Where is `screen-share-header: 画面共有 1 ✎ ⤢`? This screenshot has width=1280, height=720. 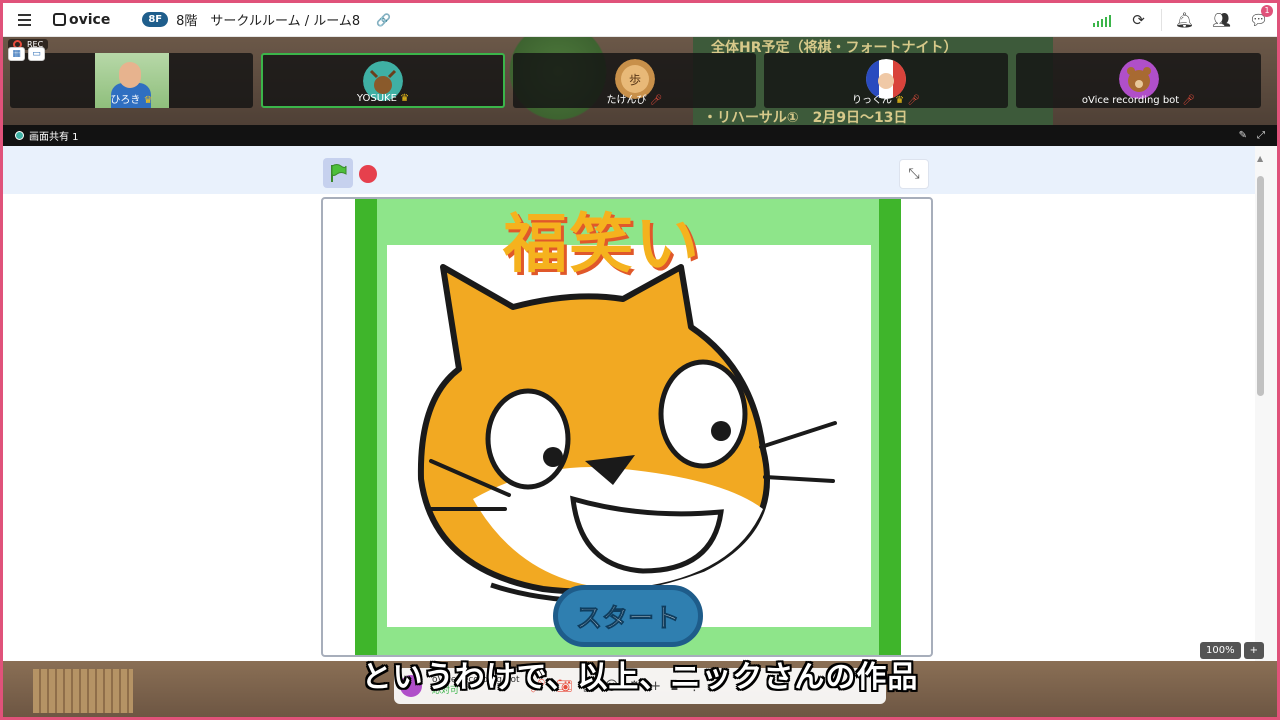 screen-share-header: 画面共有 1 ✎ ⤢ is located at coordinates (640, 135).